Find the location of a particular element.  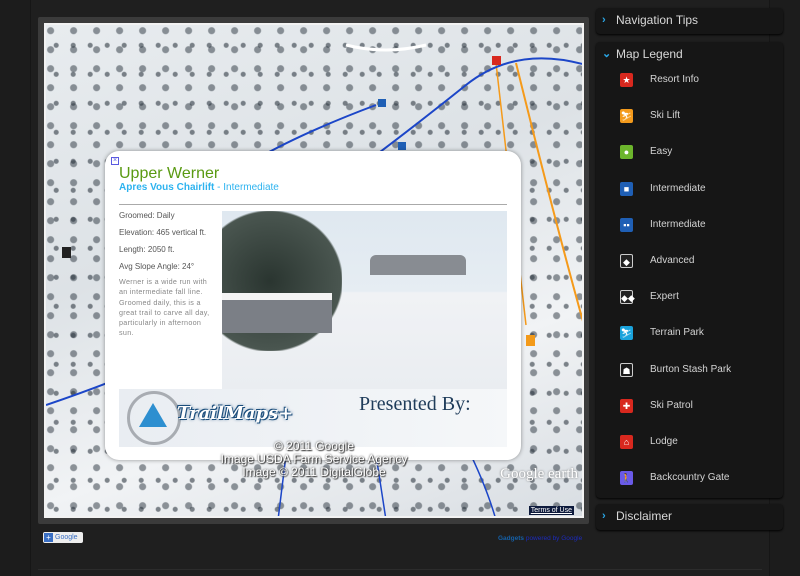

lodge-building is located at coordinates (277, 313).